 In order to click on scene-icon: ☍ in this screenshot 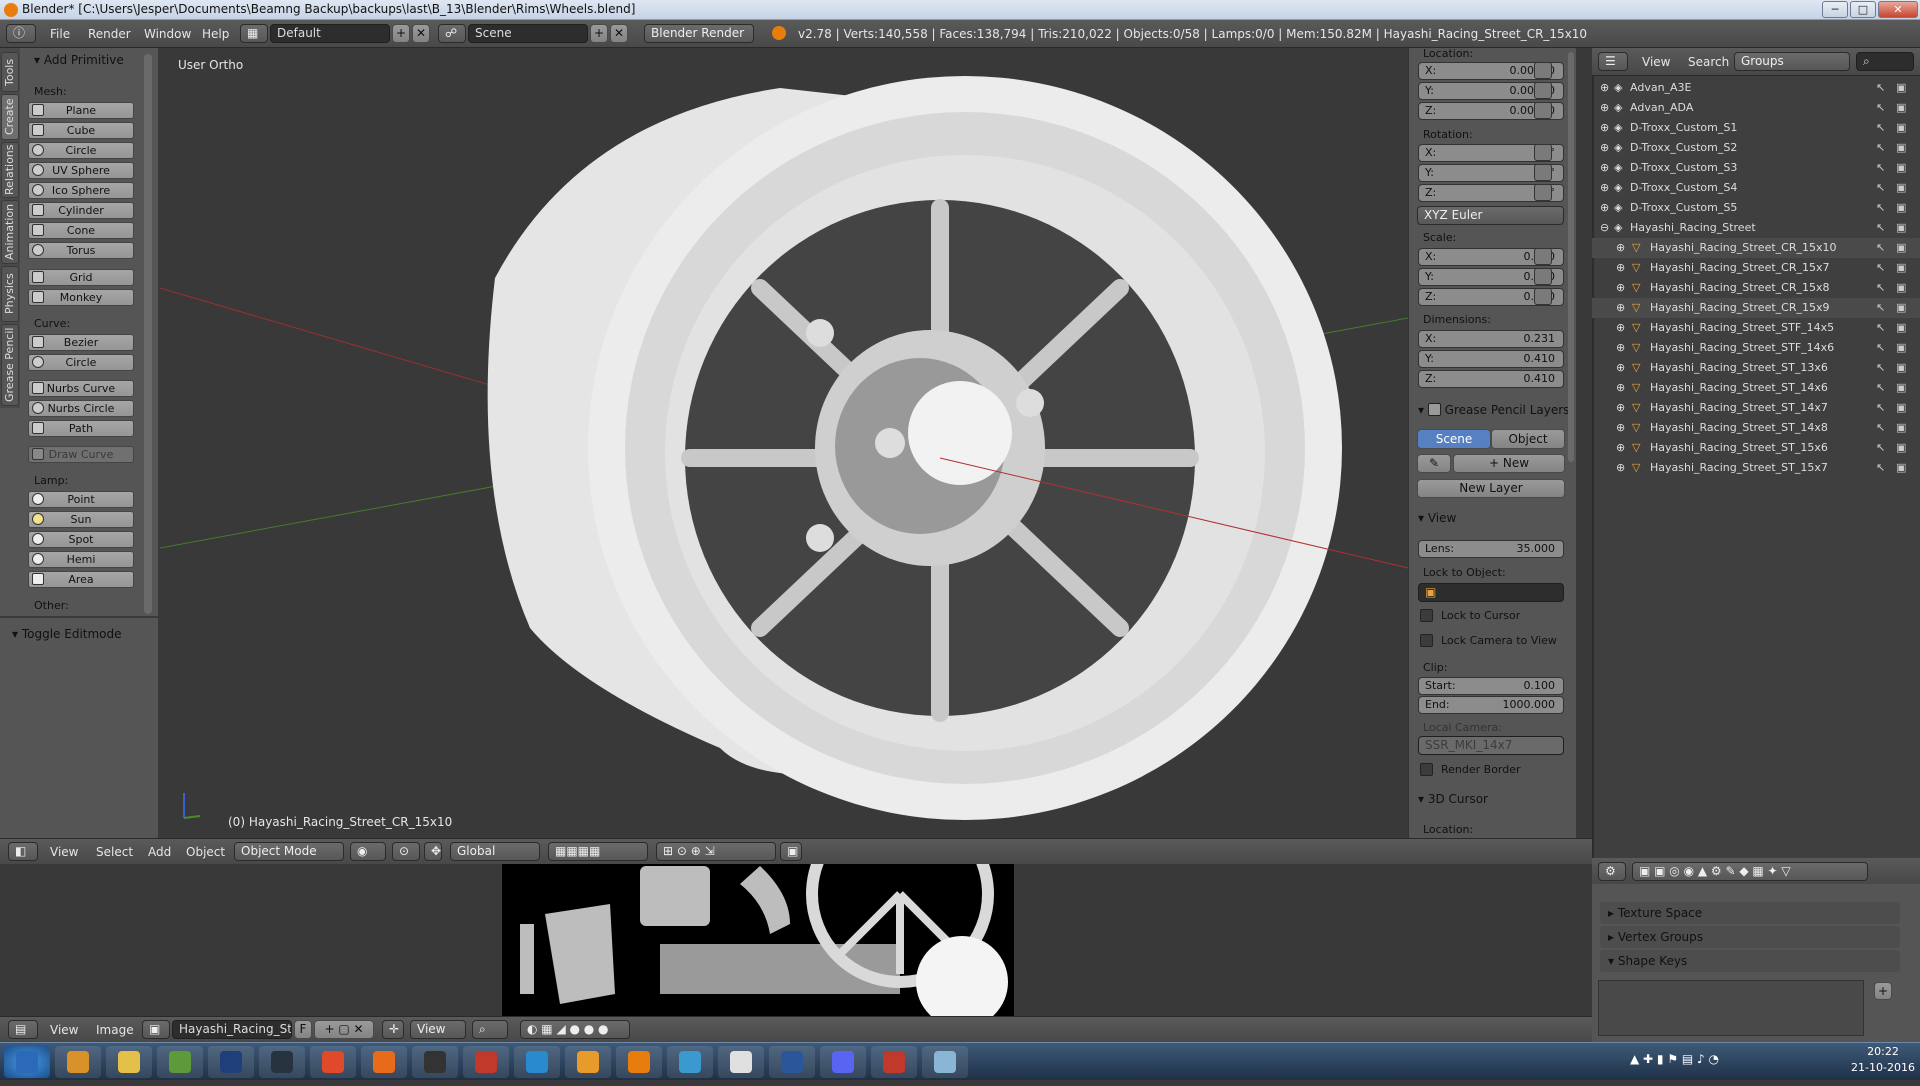, I will do `click(452, 33)`.